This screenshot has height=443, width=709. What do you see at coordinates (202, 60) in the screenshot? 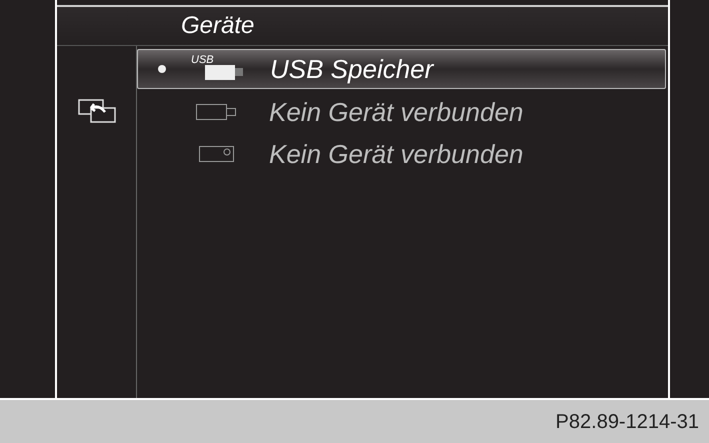
I see `usb-icon-label: USB` at bounding box center [202, 60].